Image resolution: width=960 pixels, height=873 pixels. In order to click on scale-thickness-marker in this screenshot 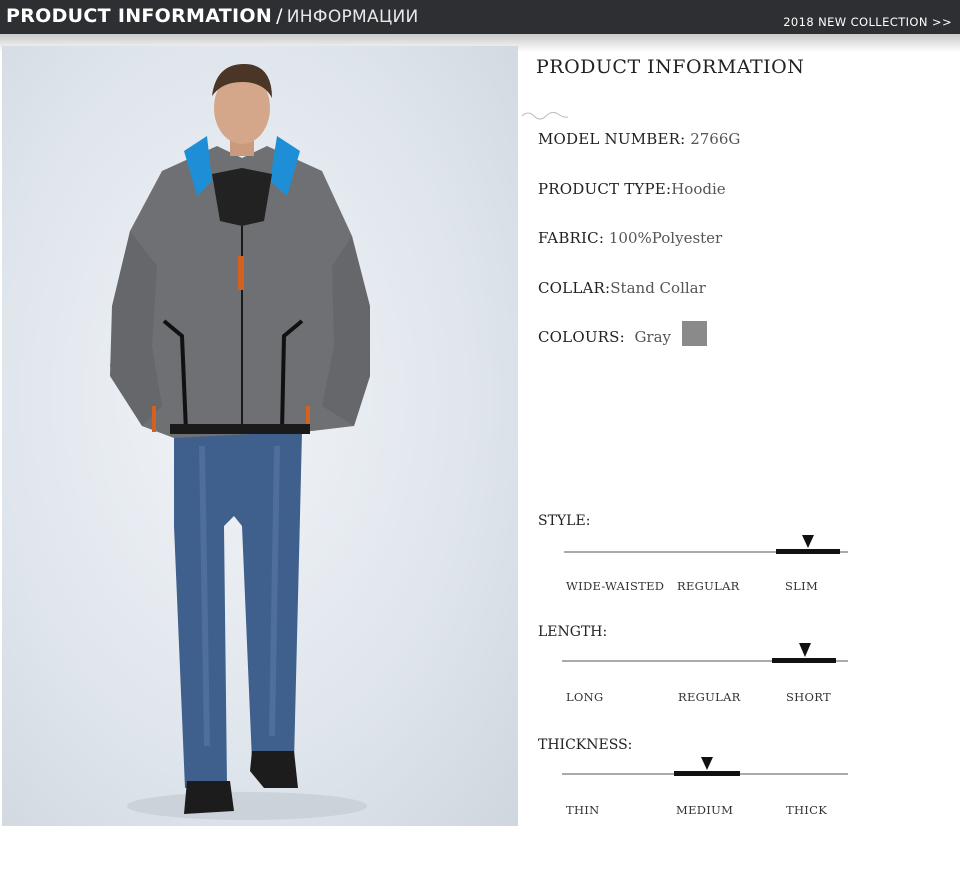, I will do `click(707, 763)`.